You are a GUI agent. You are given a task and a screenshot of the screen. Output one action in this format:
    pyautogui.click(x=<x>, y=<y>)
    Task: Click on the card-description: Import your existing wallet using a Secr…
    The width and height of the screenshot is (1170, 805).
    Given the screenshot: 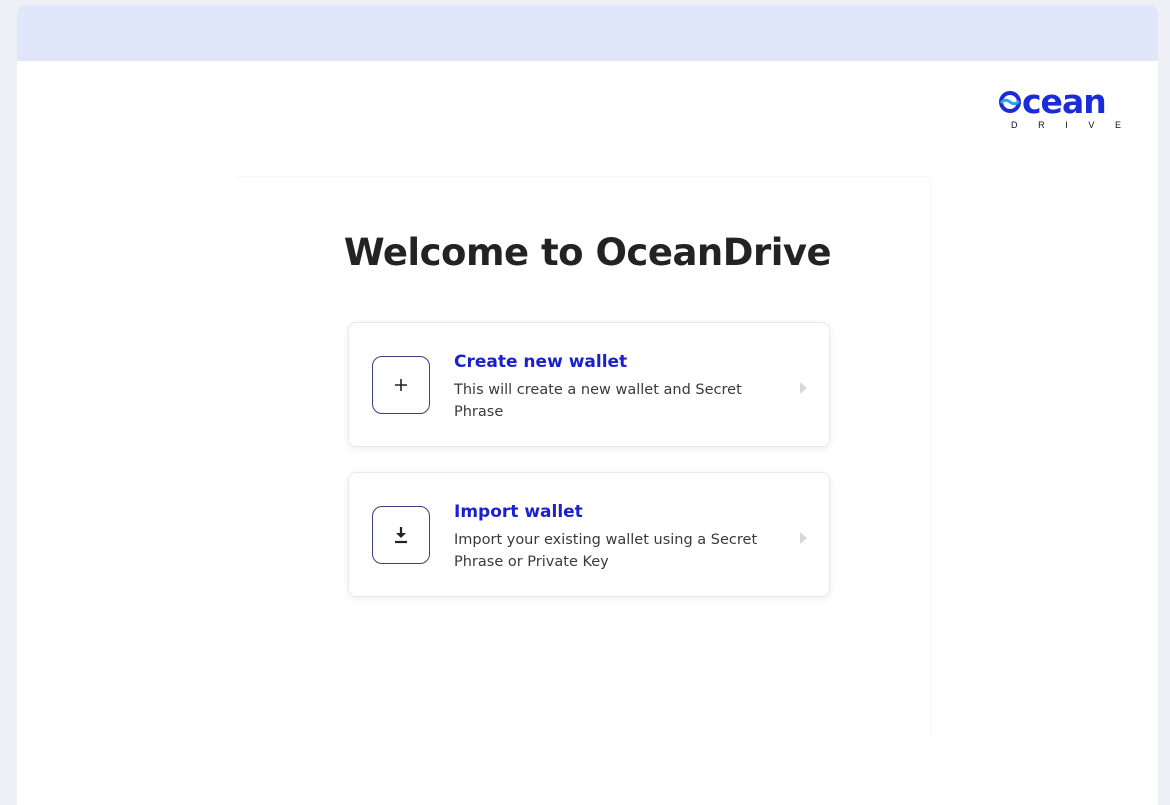 What is the action you would take?
    pyautogui.click(x=606, y=551)
    